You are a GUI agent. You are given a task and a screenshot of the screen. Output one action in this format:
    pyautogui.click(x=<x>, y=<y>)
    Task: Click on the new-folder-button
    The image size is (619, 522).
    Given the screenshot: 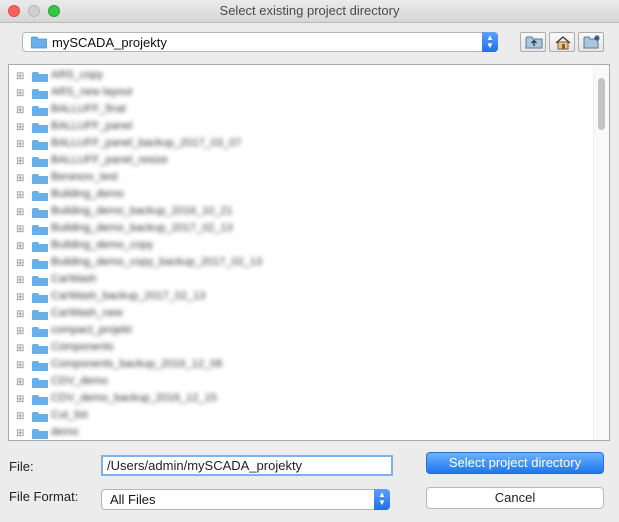 What is the action you would take?
    pyautogui.click(x=591, y=42)
    